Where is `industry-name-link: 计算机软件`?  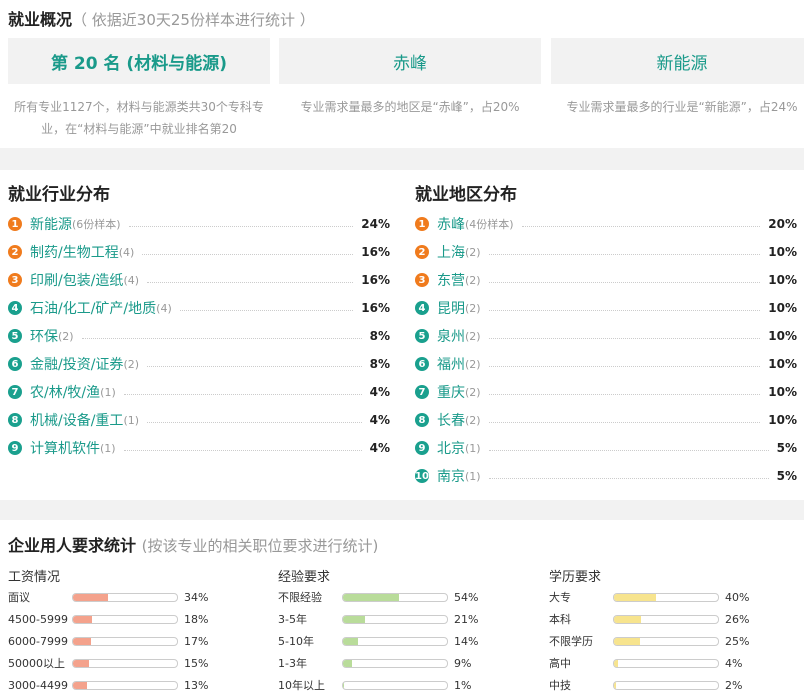
industry-name-link: 计算机软件 is located at coordinates (65, 448).